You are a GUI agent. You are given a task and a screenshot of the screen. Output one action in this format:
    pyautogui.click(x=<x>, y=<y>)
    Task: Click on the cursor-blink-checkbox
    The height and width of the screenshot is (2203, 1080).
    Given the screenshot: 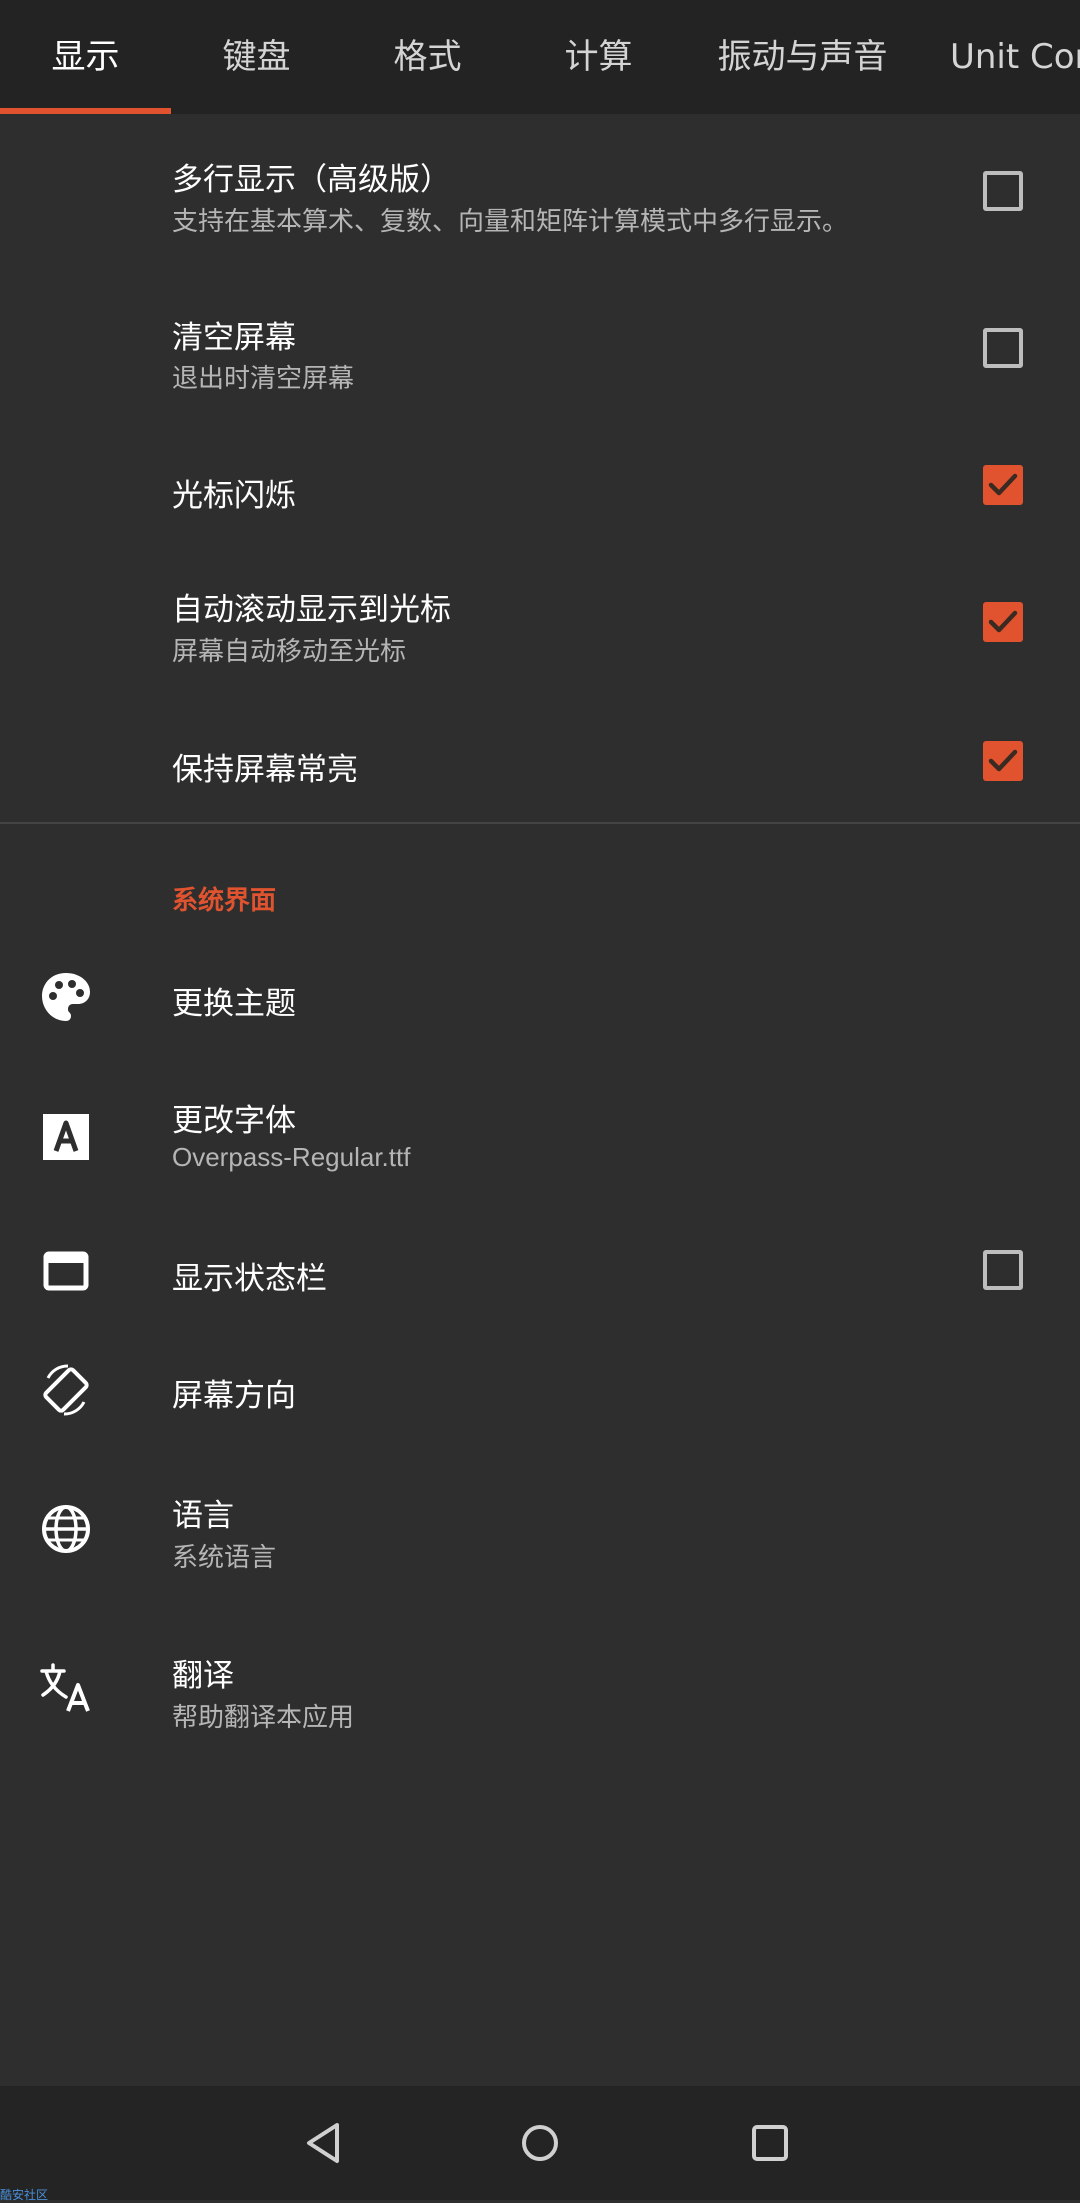 What is the action you would take?
    pyautogui.click(x=1003, y=485)
    